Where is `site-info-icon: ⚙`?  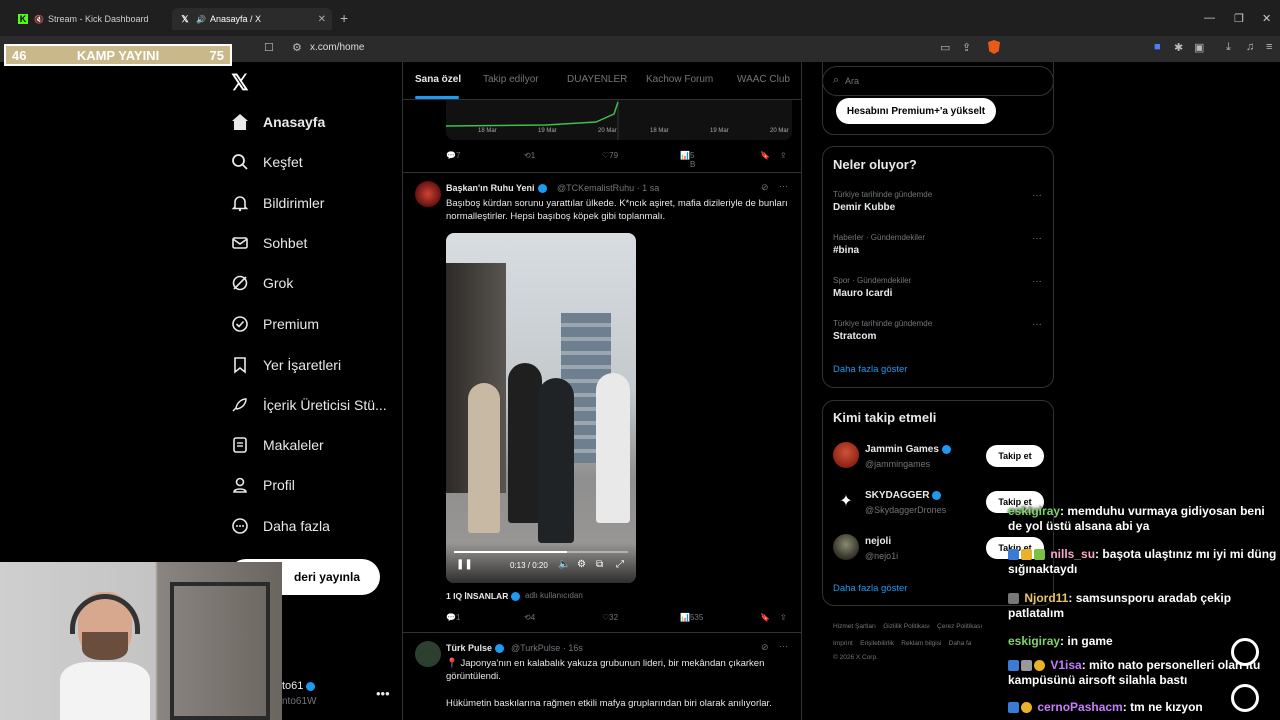
site-info-icon: ⚙ is located at coordinates (297, 47).